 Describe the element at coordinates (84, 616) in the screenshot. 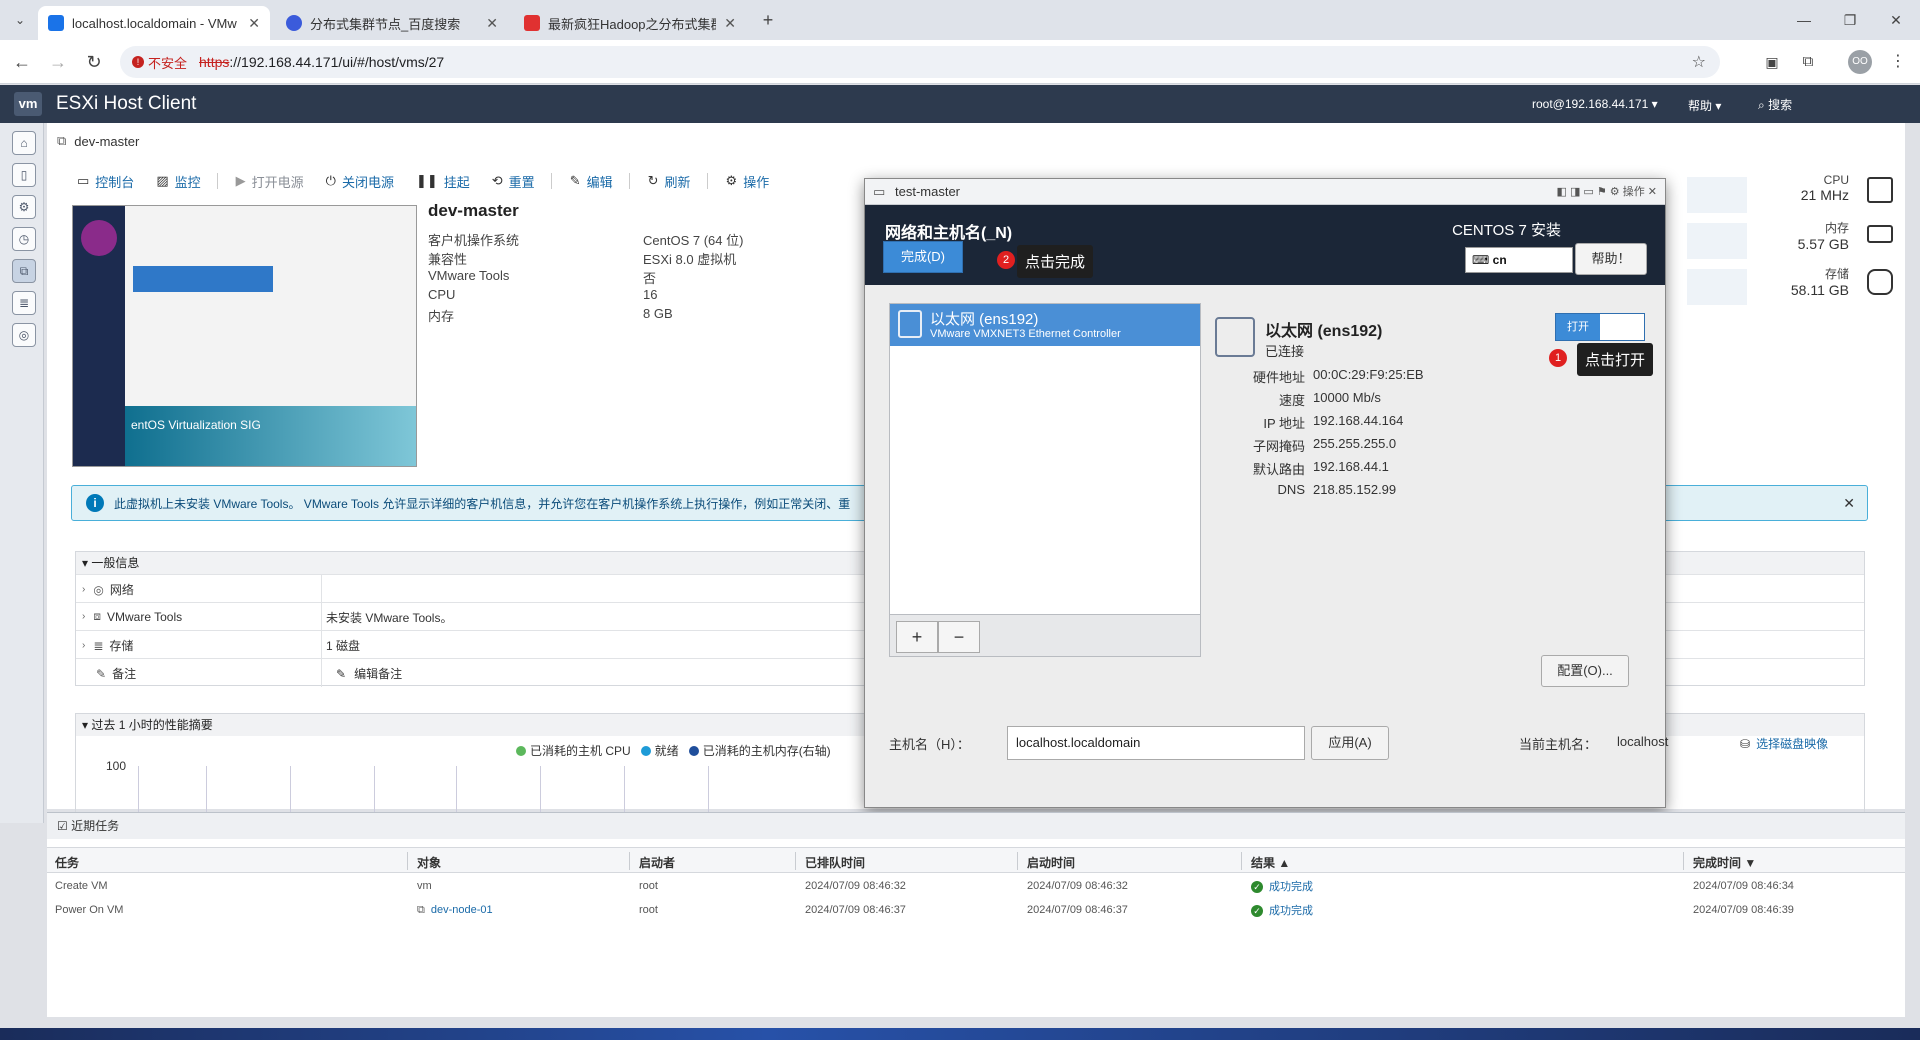

I see `expand-icon: ›` at that location.